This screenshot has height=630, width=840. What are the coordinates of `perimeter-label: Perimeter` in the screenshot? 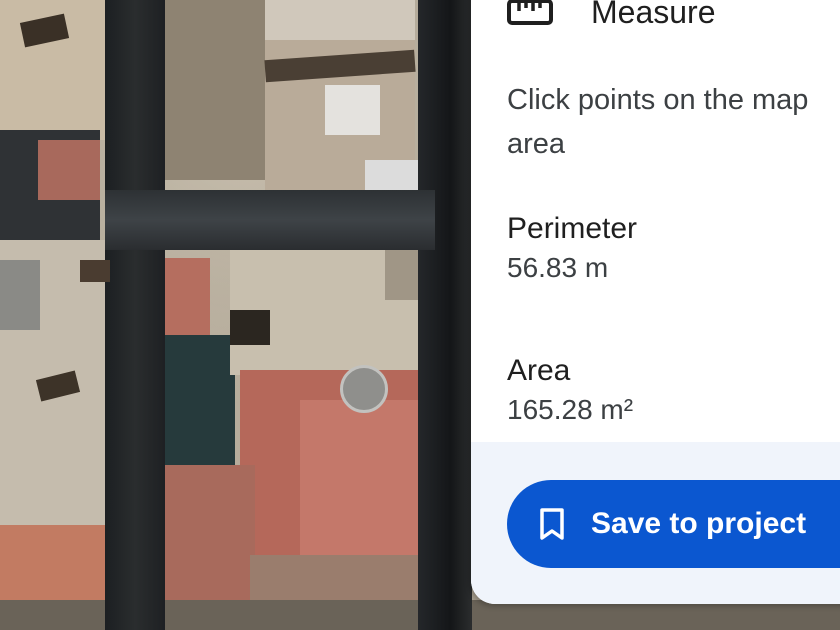 It's located at (572, 228).